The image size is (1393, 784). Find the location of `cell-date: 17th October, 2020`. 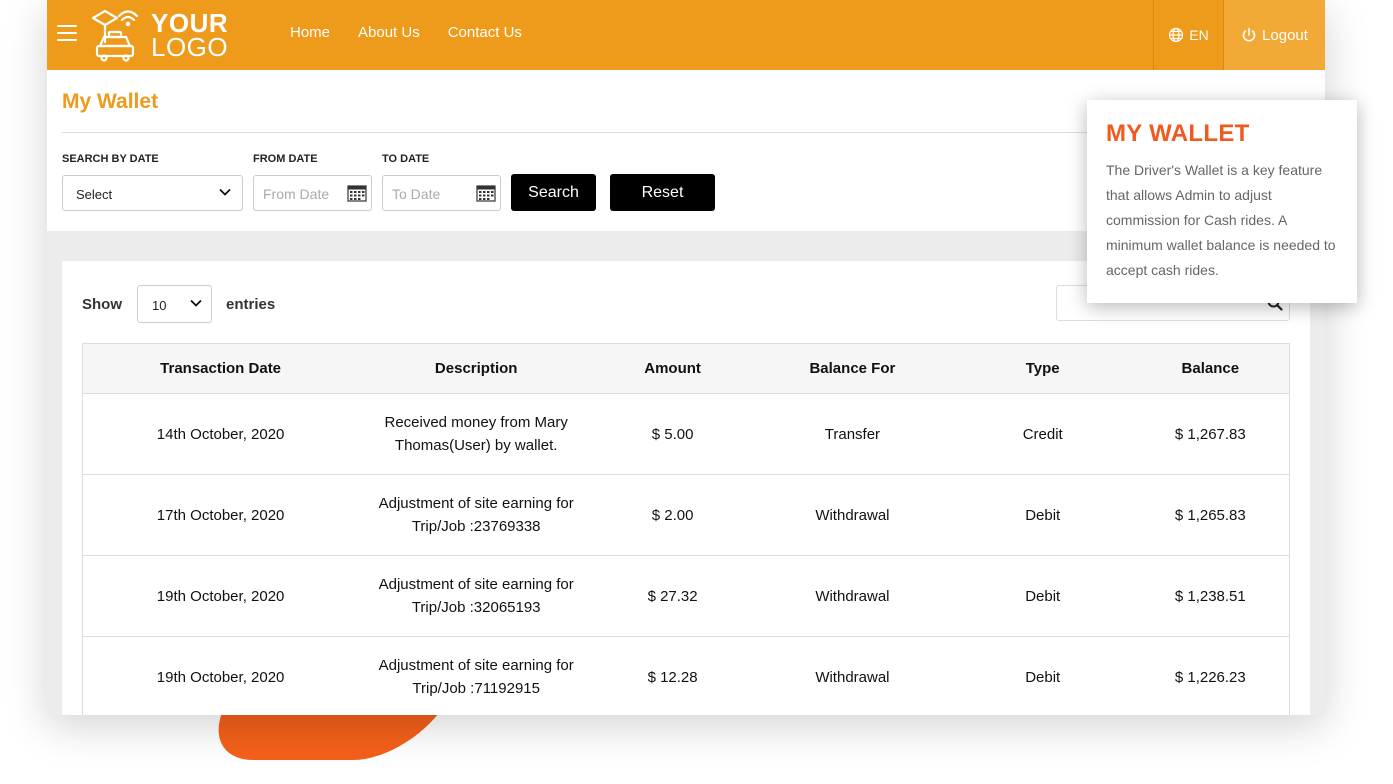

cell-date: 17th October, 2020 is located at coordinates (220, 515).